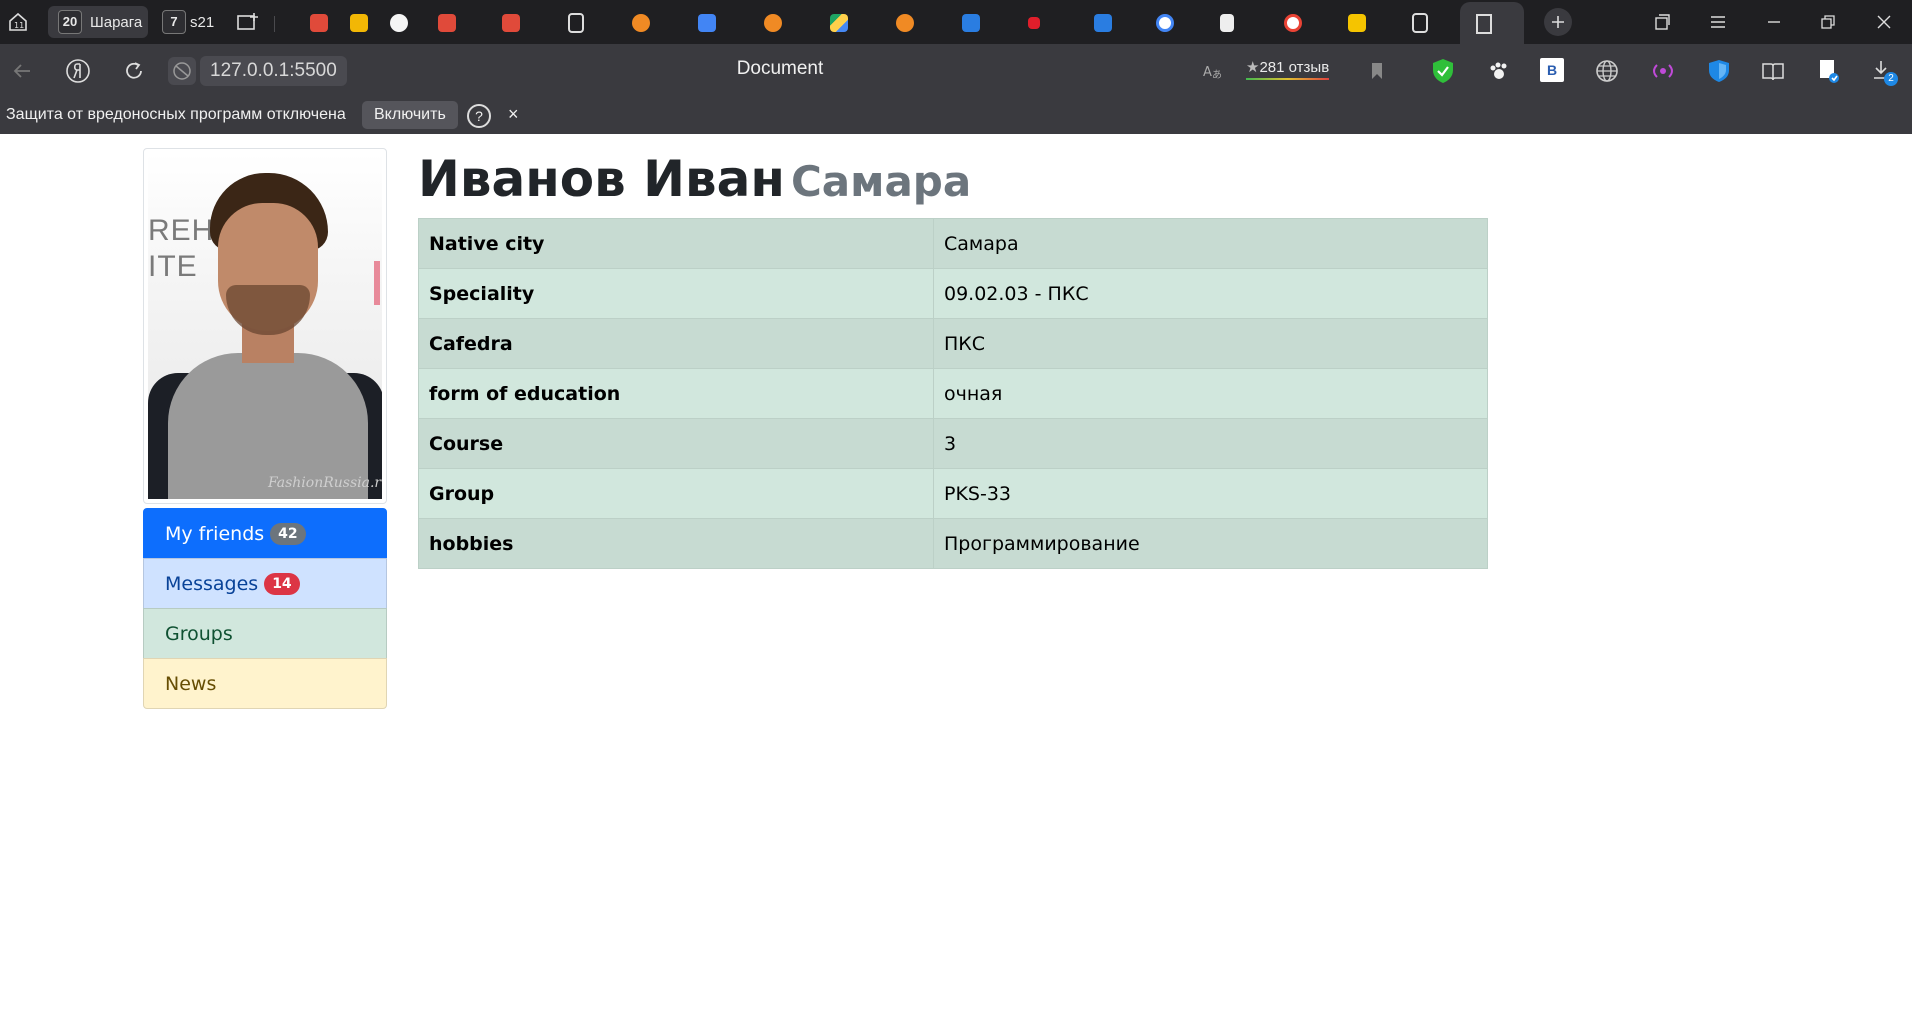 The height and width of the screenshot is (1020, 1912). What do you see at coordinates (265, 583) in the screenshot?
I see `menu-item-messages: Messages 14` at bounding box center [265, 583].